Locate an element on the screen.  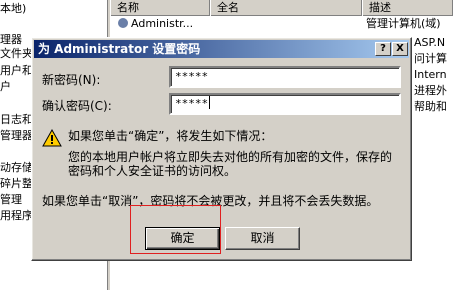
tree-item: 碎片整 is located at coordinates (16, 184).